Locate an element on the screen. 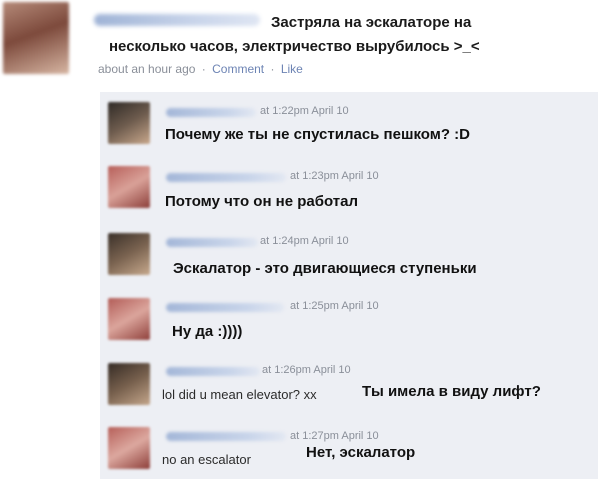 Image resolution: width=600 pixels, height=479 pixels. author-avatar is located at coordinates (36, 38).